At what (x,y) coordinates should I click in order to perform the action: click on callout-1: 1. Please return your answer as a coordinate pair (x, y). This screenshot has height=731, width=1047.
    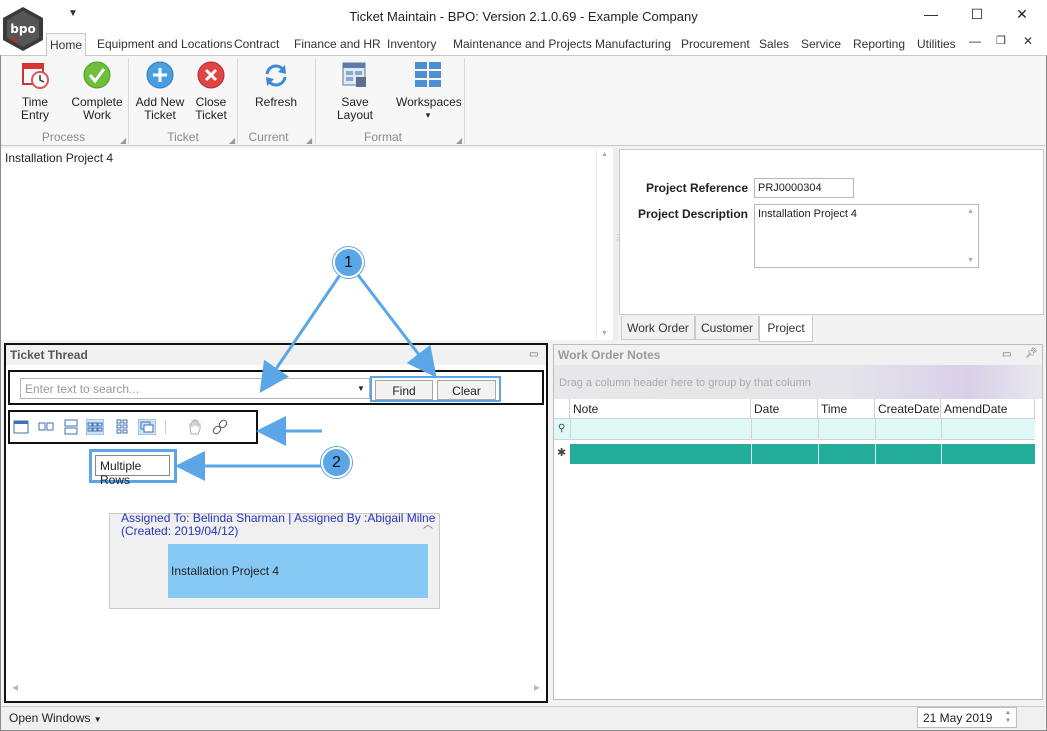
    Looking at the image, I should click on (348, 262).